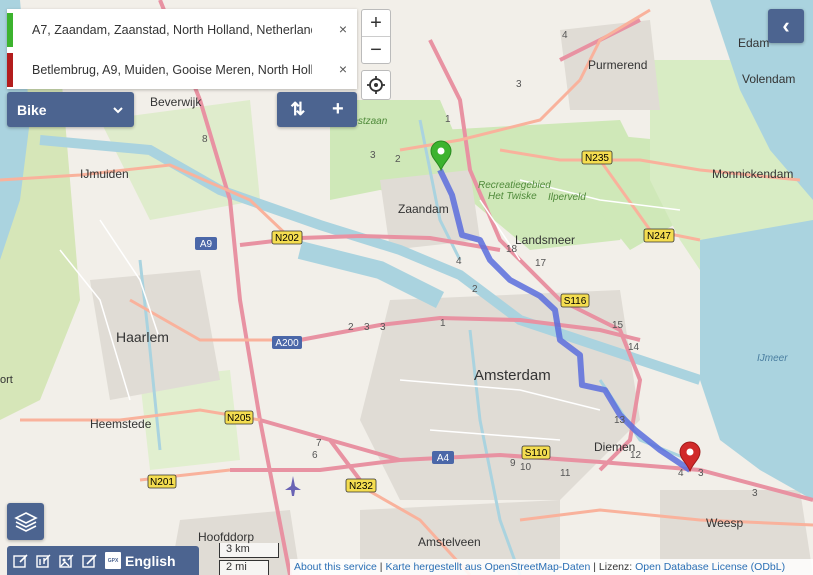 Image resolution: width=813 pixels, height=575 pixels. Describe the element at coordinates (376, 23) in the screenshot. I see `zoom-in-button: +` at that location.